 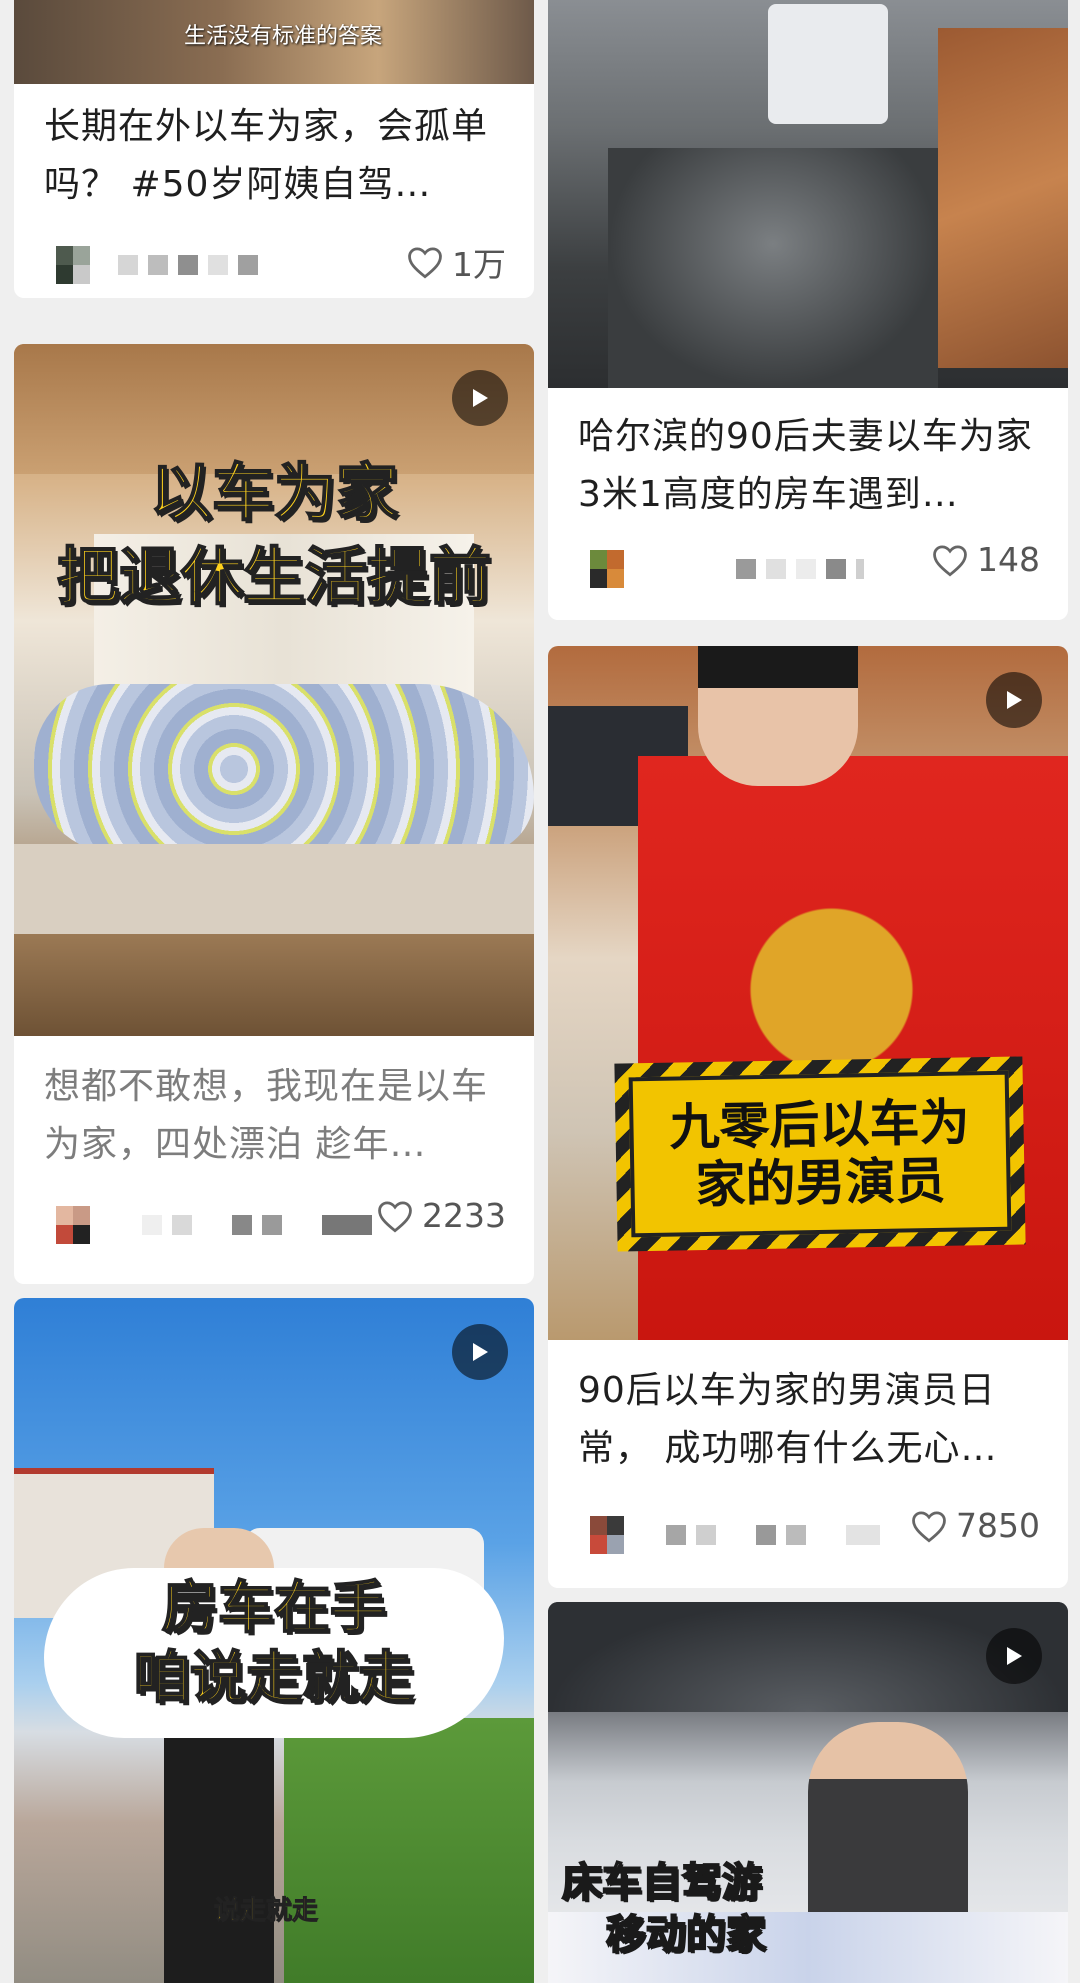 I want to click on card-thumbnail: 生活没有标准的答案, so click(x=274, y=42).